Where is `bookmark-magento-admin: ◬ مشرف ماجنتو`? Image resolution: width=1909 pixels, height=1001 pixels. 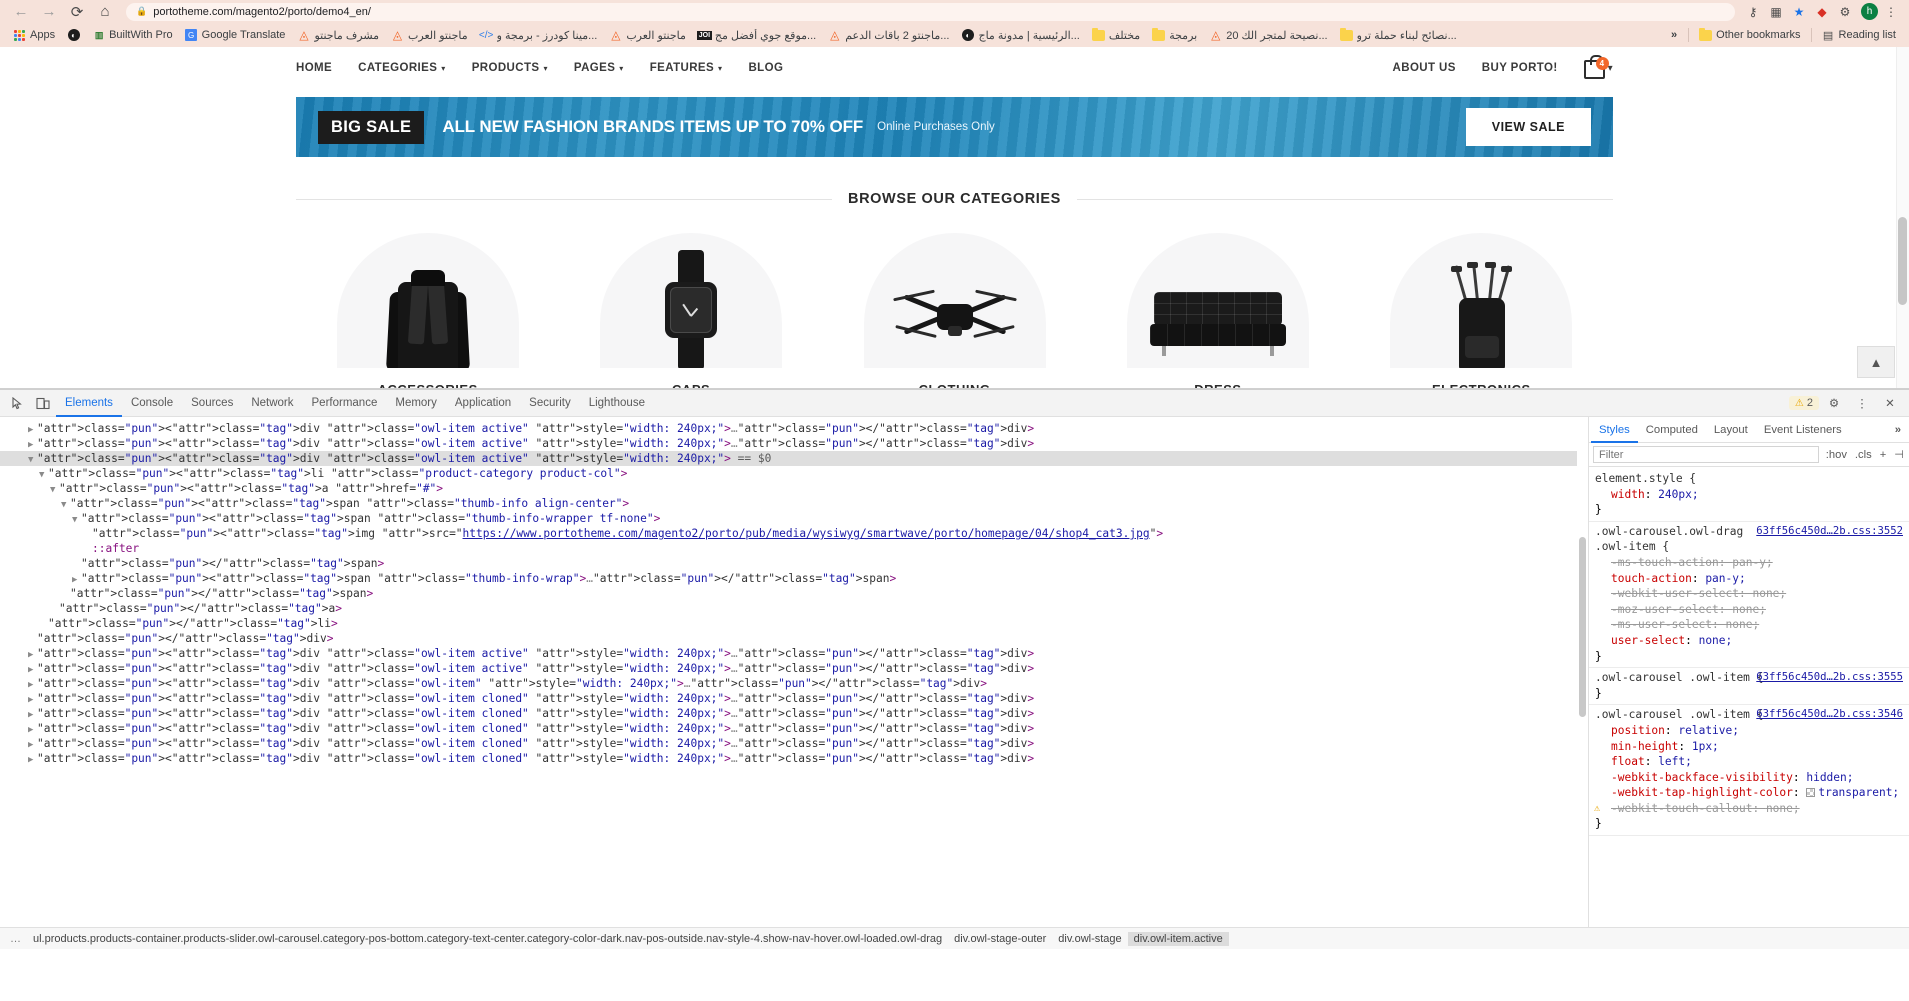 bookmark-magento-admin: ◬ مشرف ماجنتو is located at coordinates (338, 35).